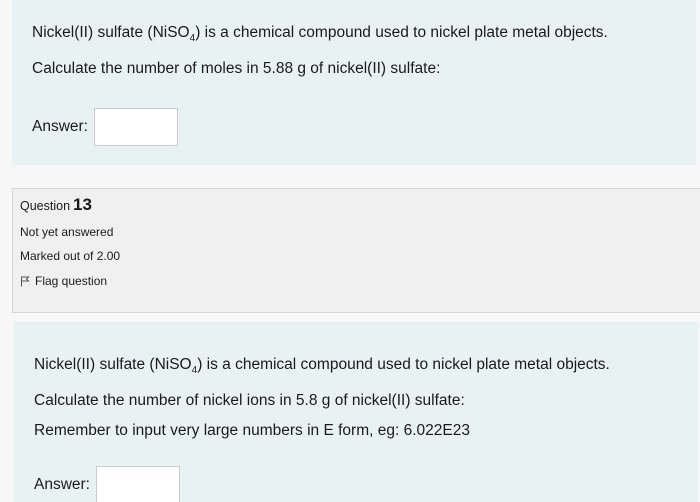 The width and height of the screenshot is (700, 502). I want to click on question-marks: Marked out of 2.00, so click(70, 256).